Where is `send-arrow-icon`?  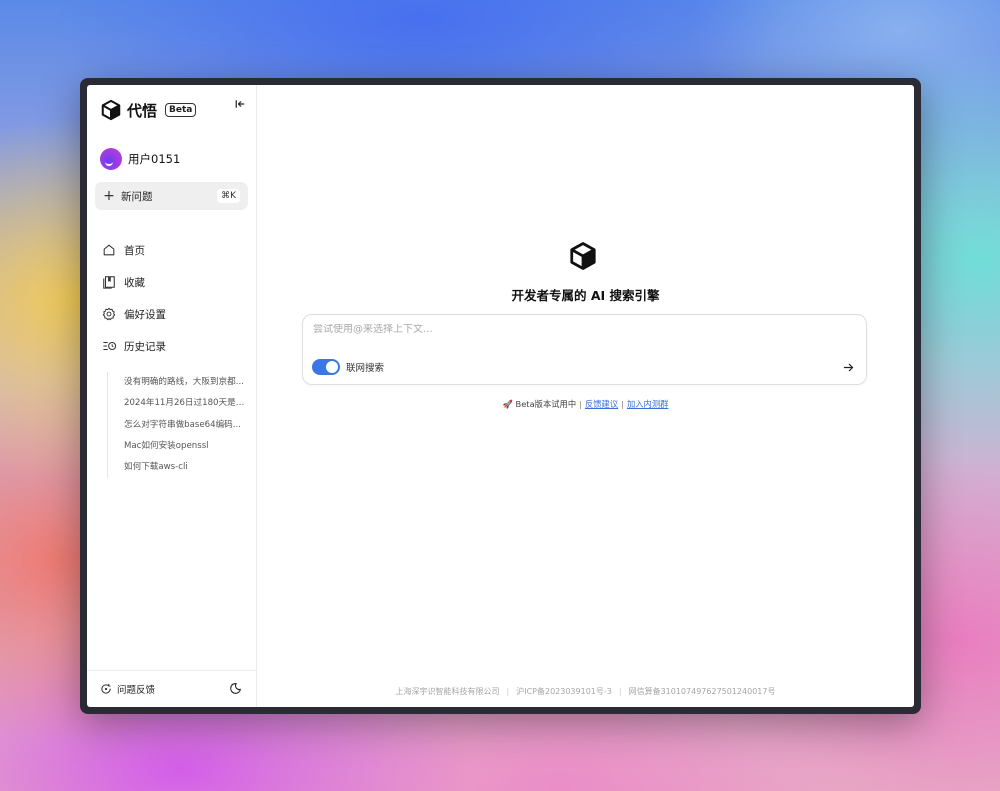 send-arrow-icon is located at coordinates (849, 368).